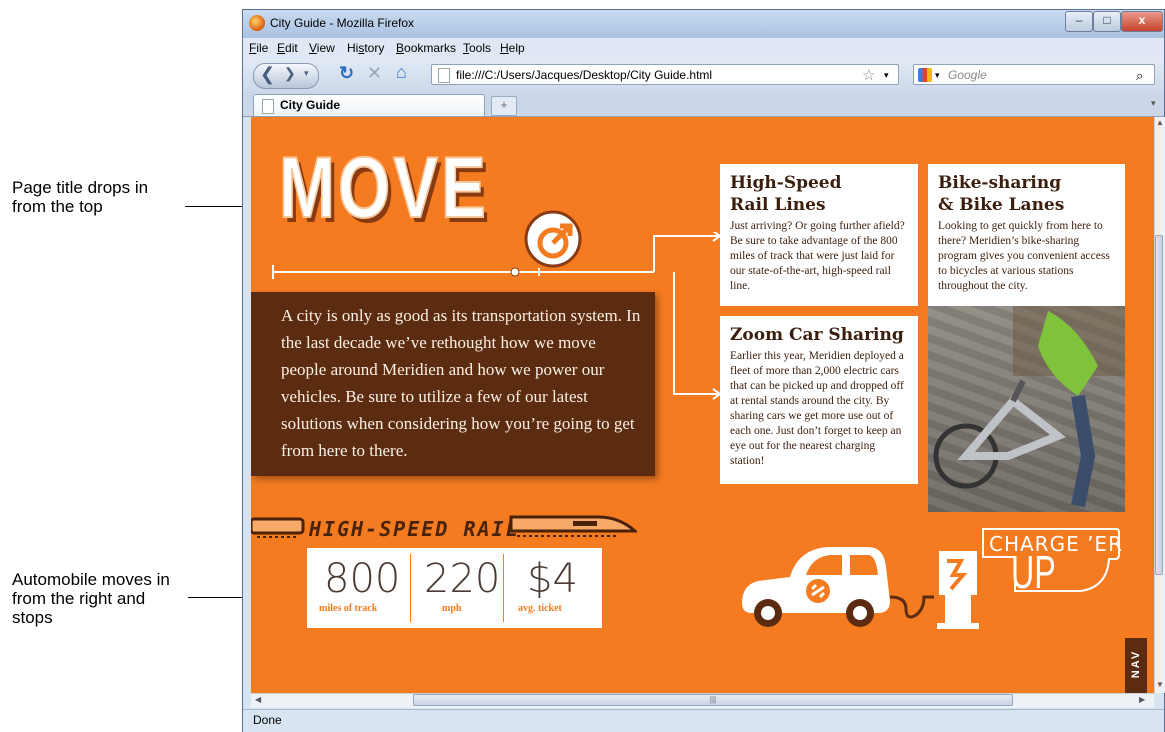 The width and height of the screenshot is (1165, 732). I want to click on bookmark-star-icon: ☆, so click(868, 75).